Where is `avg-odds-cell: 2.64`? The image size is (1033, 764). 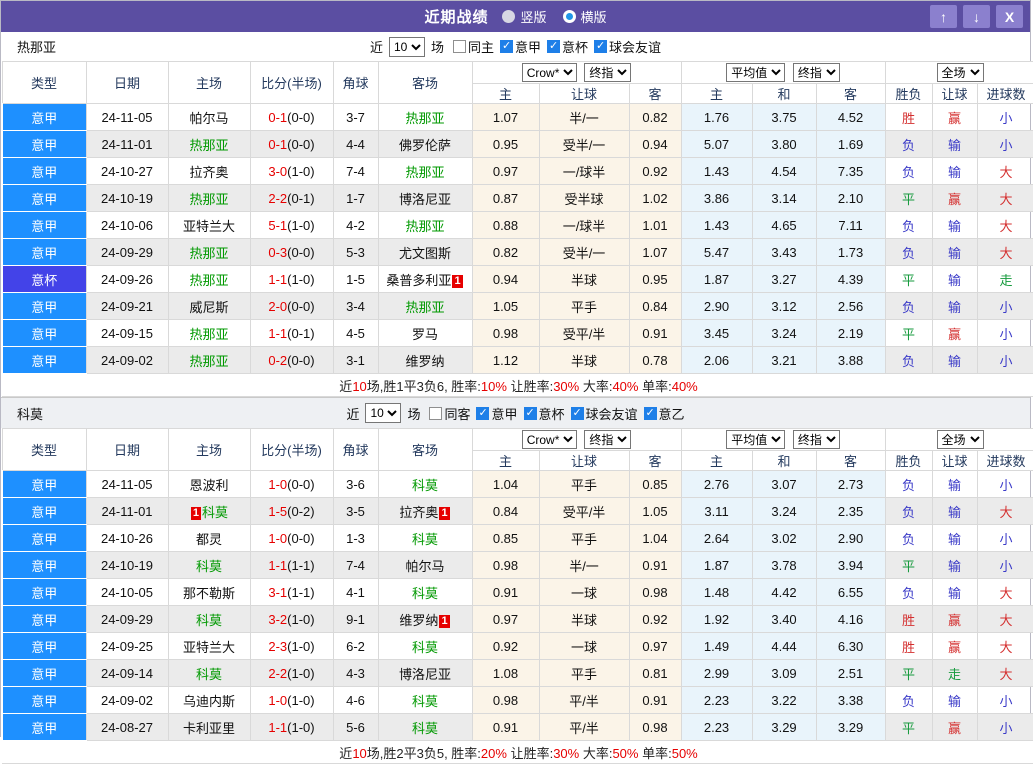
avg-odds-cell: 2.64 is located at coordinates (716, 538).